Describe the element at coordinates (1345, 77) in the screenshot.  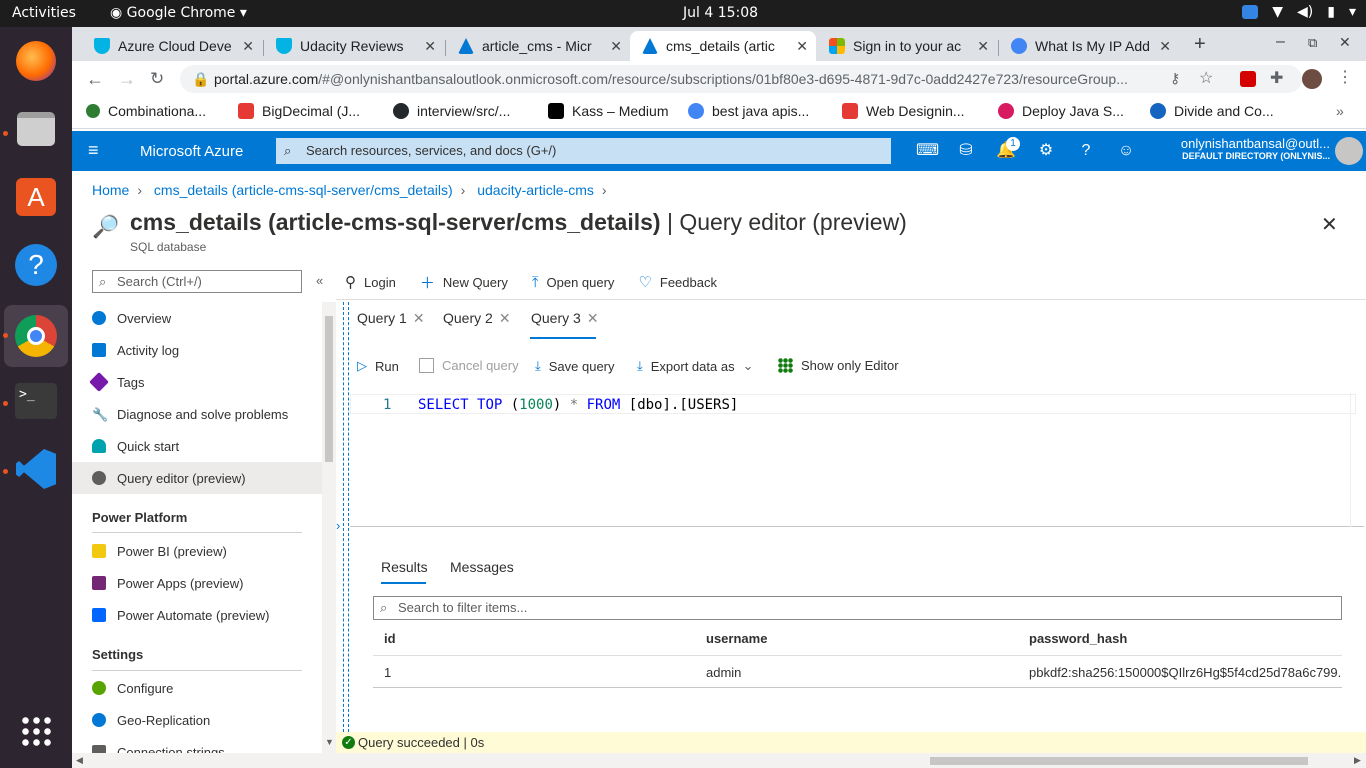
I see `menu-icon: ⋮` at that location.